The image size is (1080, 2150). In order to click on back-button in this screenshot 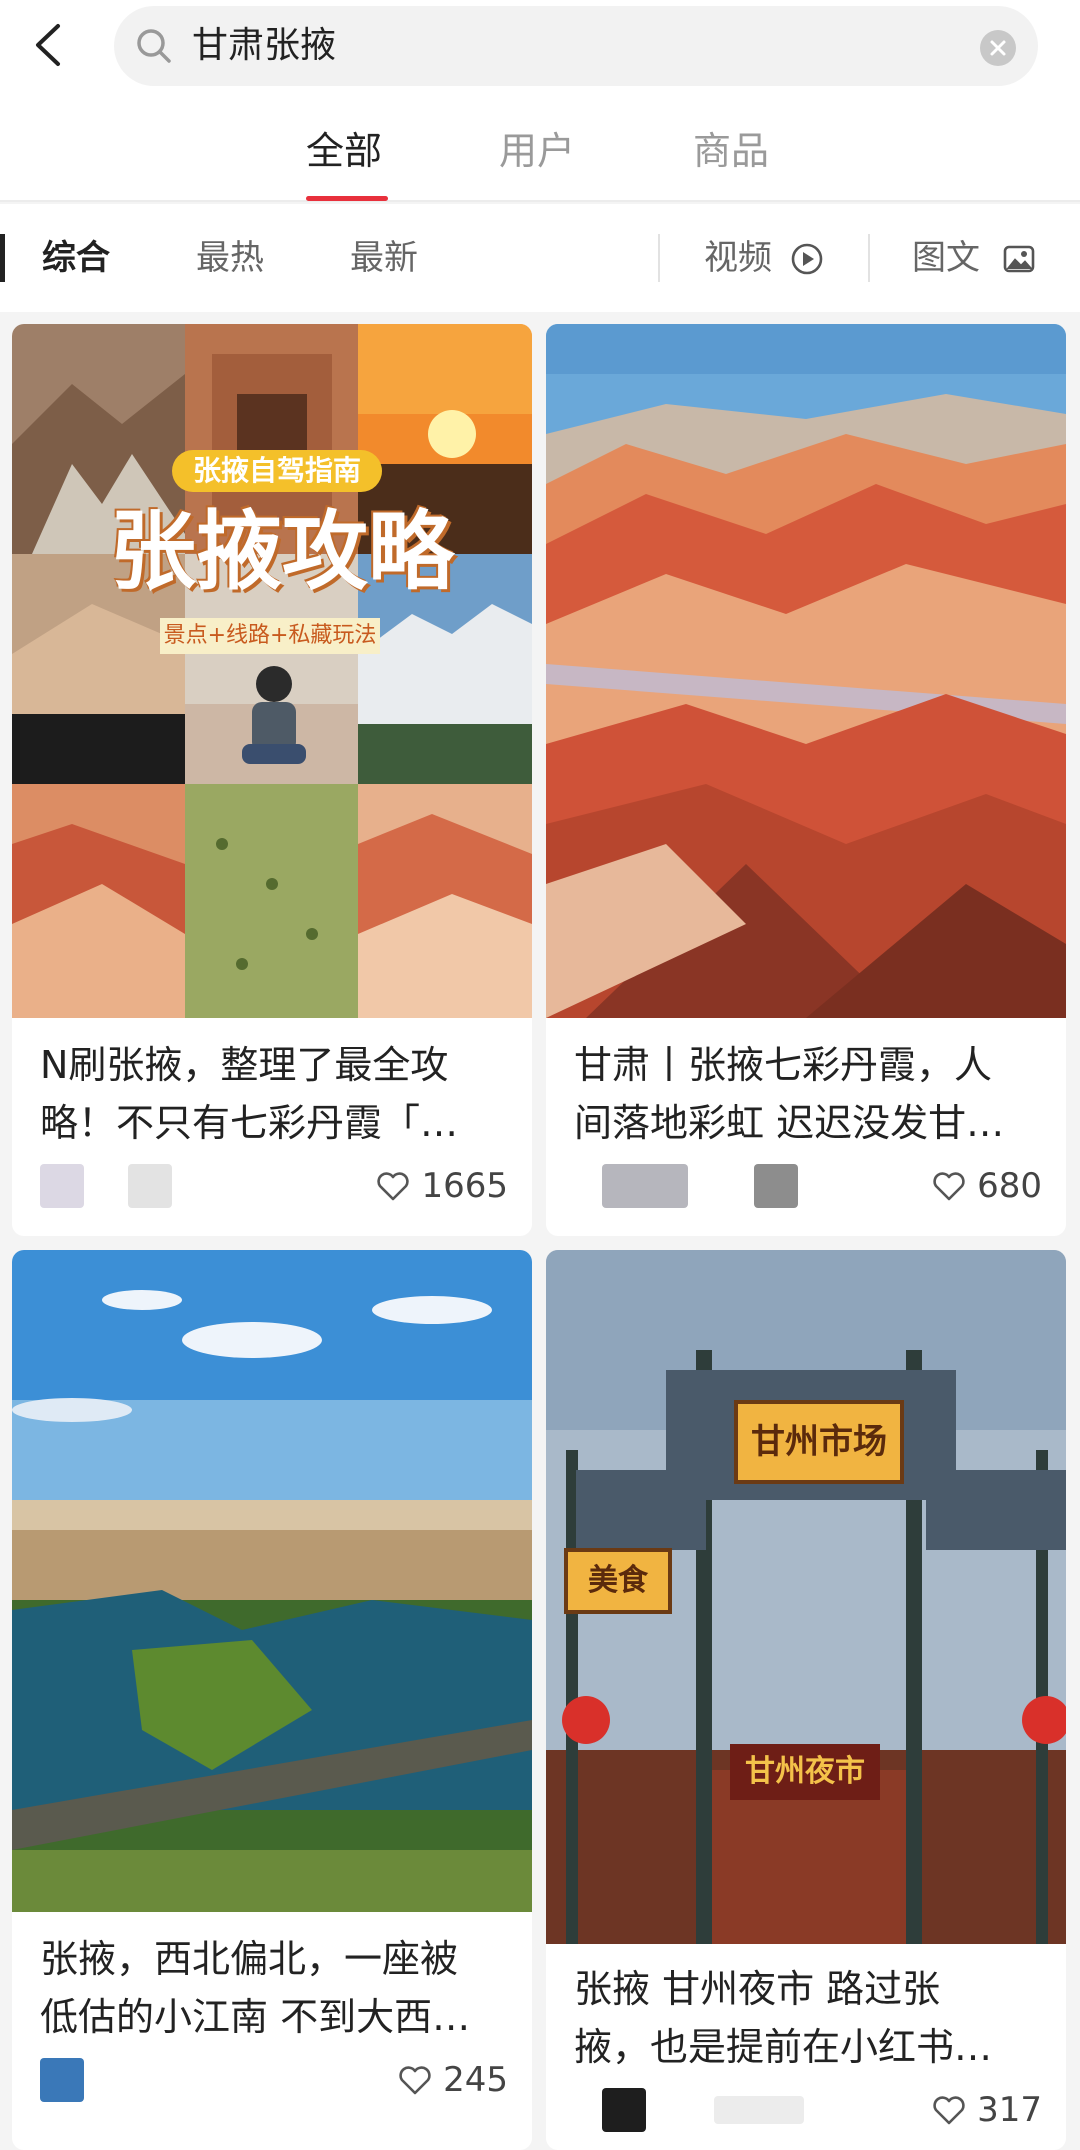, I will do `click(48, 45)`.